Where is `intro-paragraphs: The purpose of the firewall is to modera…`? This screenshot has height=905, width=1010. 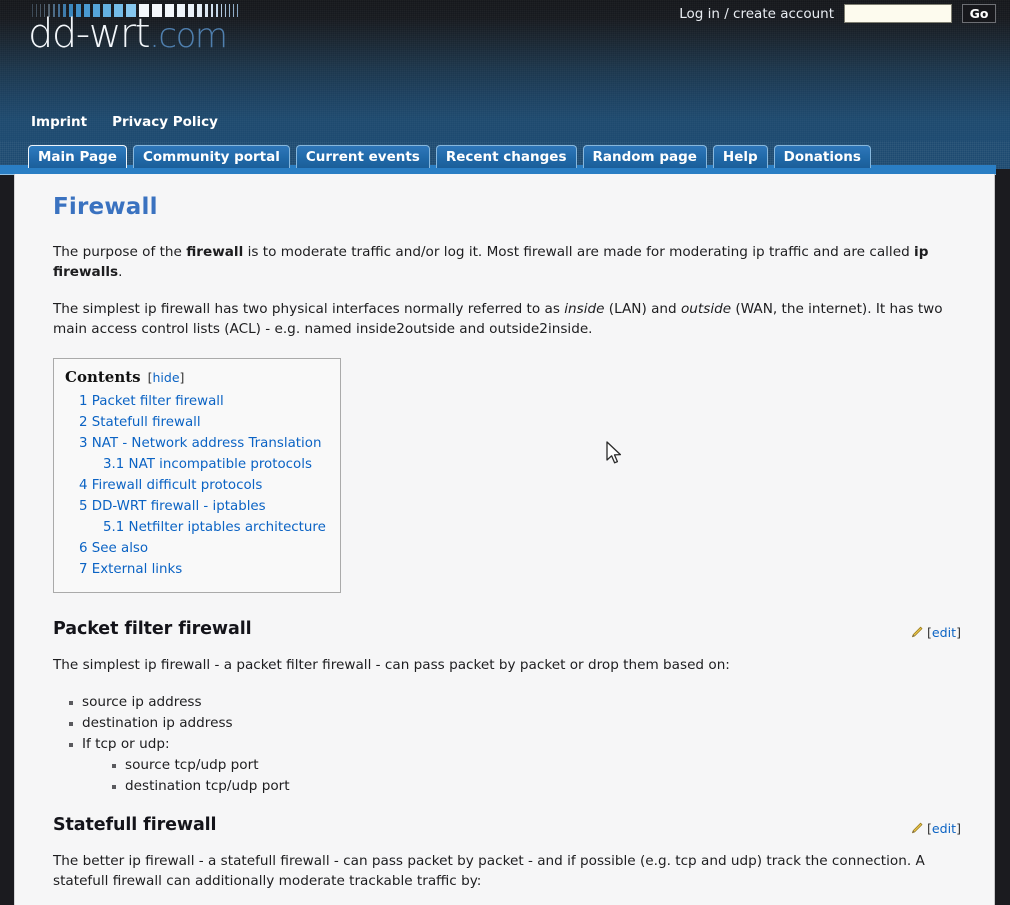 intro-paragraphs: The purpose of the firewall is to modera… is located at coordinates (507, 290).